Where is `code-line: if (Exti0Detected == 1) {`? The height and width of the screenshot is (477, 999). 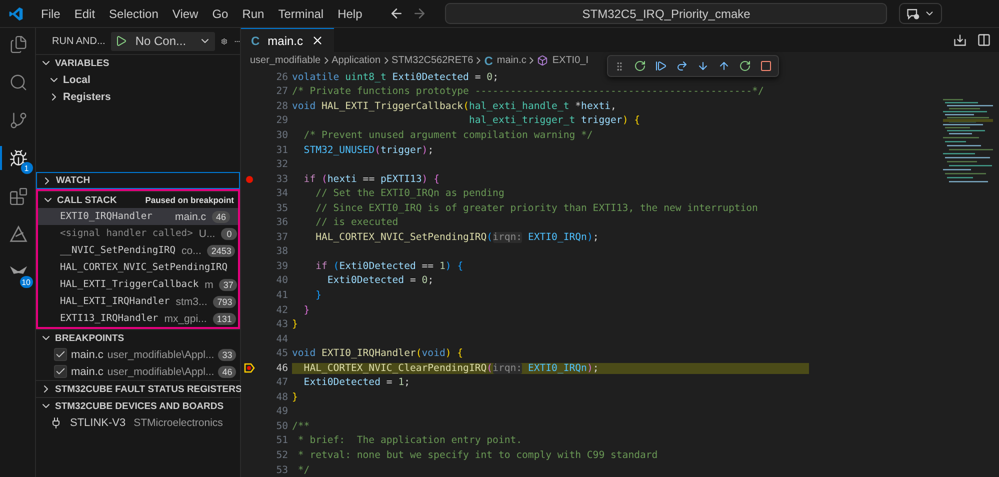
code-line: if (Exti0Detected == 1) { is located at coordinates (389, 266).